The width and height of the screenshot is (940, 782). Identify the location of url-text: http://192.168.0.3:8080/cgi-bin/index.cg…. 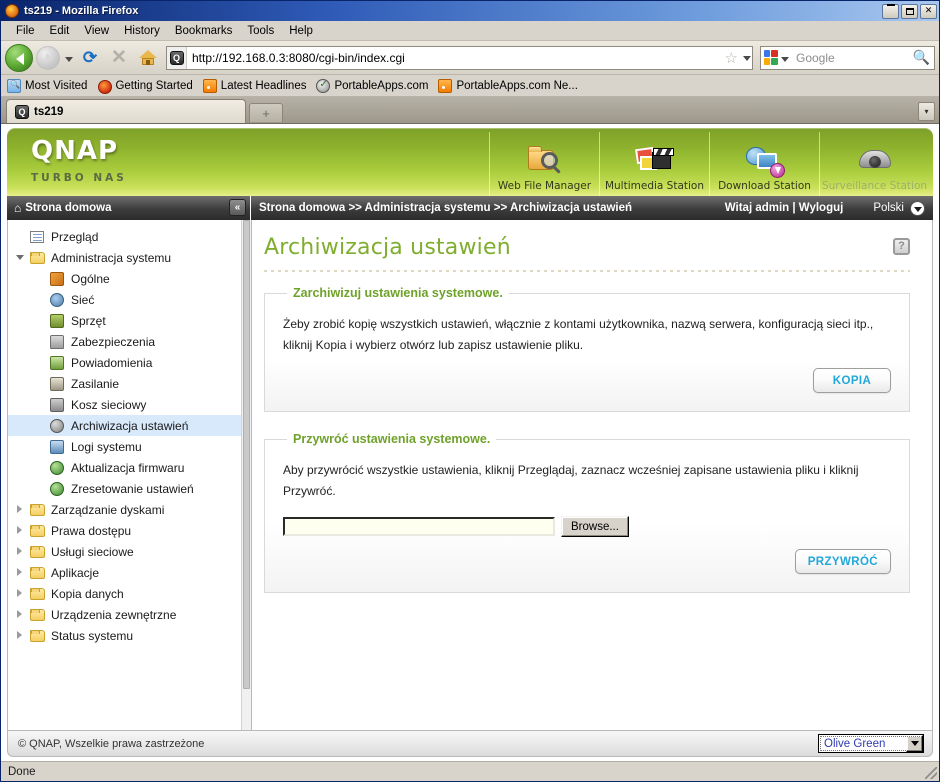
(454, 58).